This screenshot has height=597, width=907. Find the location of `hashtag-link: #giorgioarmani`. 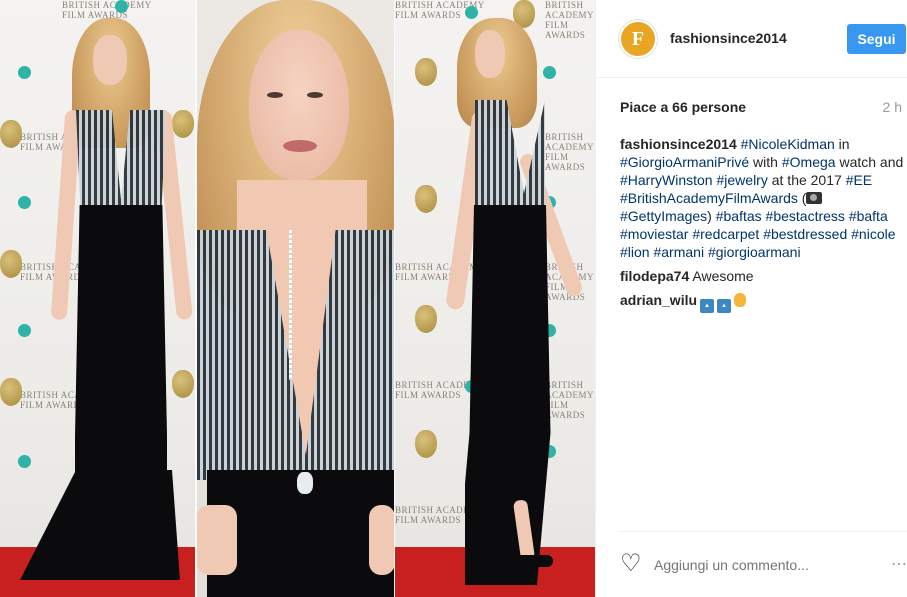

hashtag-link: #giorgioarmani is located at coordinates (754, 252).